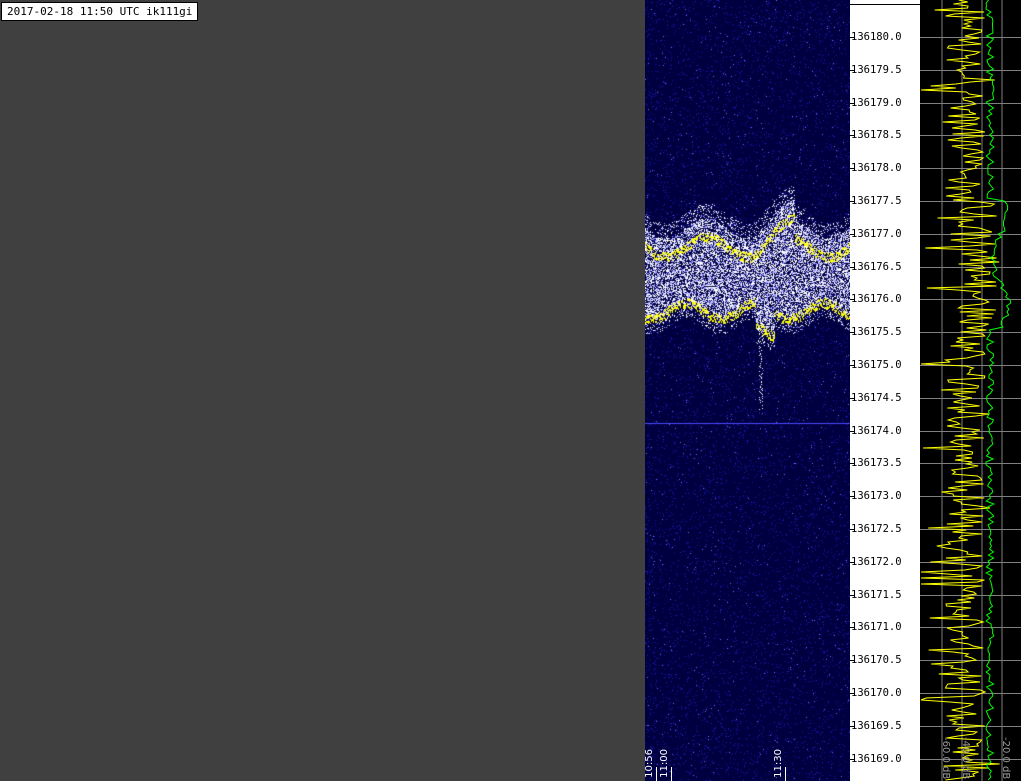 The height and width of the screenshot is (781, 1021). Describe the element at coordinates (876, 398) in the screenshot. I see `frequency-label: 136174.5` at that location.